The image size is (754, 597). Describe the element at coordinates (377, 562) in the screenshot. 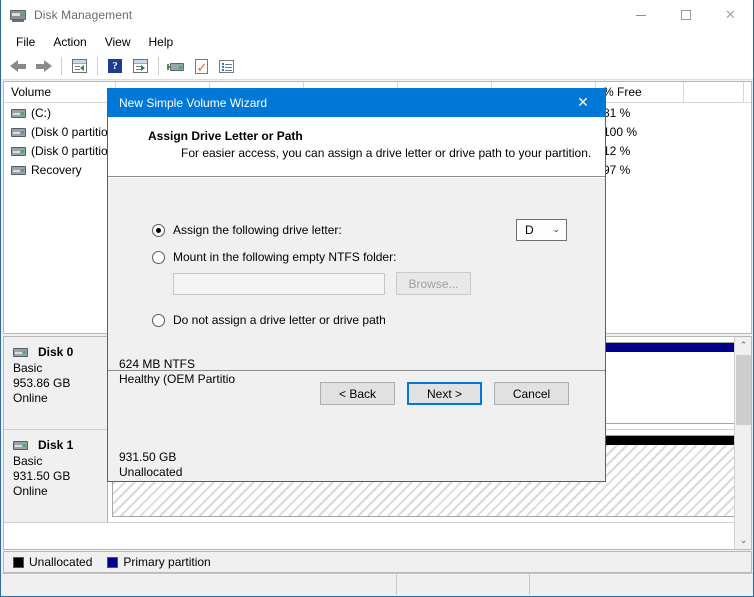

I see `legend: Unallocated Primary partition` at that location.